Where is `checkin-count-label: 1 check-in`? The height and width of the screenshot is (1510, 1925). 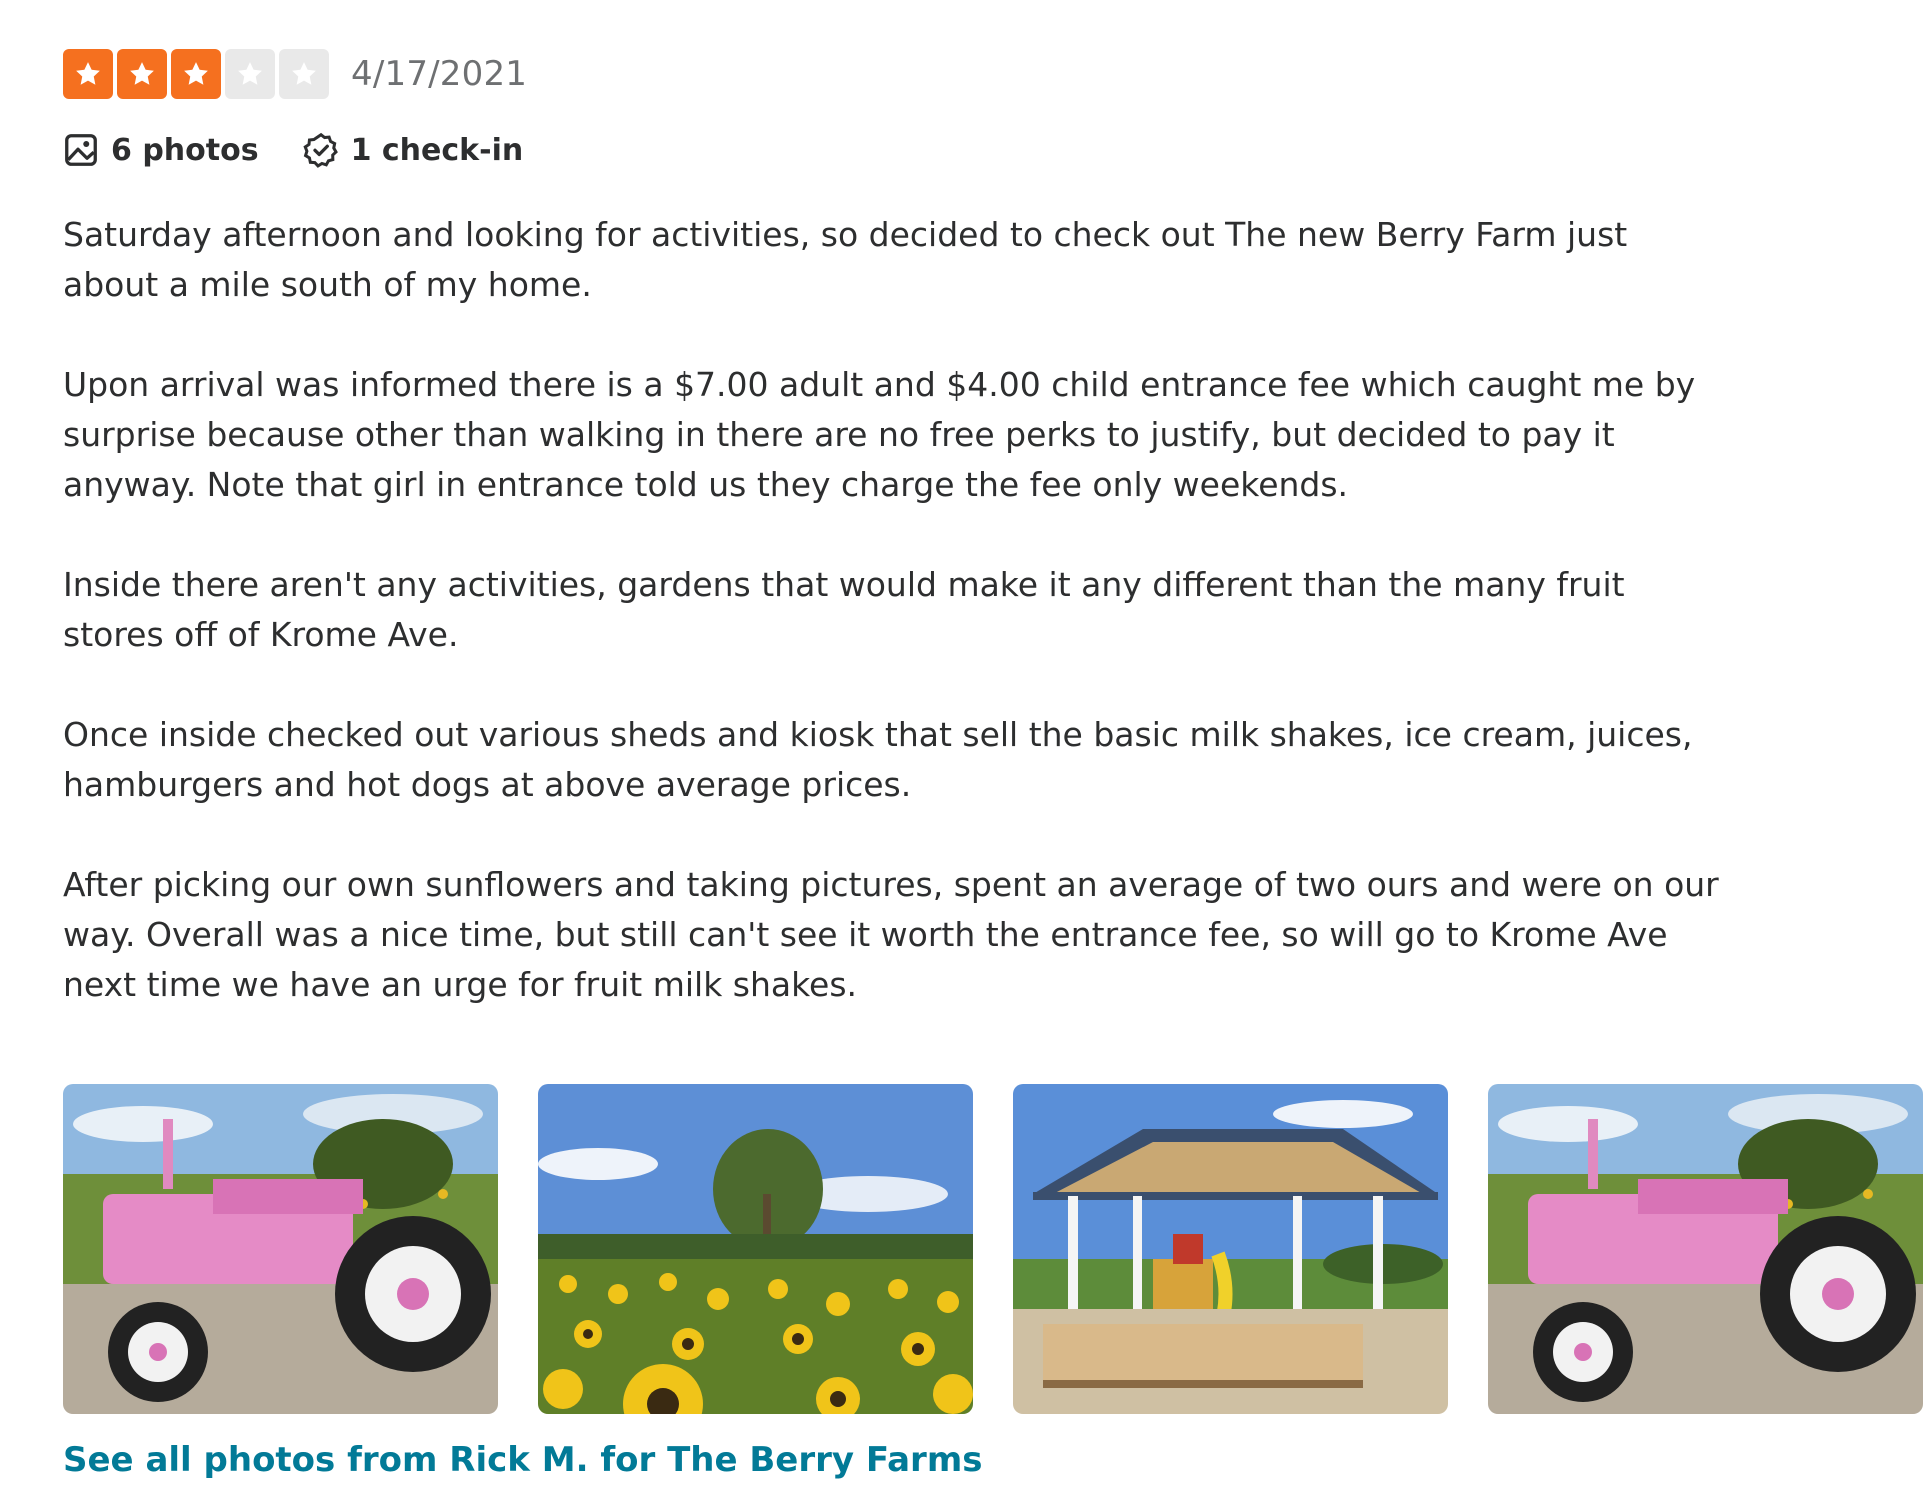
checkin-count-label: 1 check-in is located at coordinates (437, 150).